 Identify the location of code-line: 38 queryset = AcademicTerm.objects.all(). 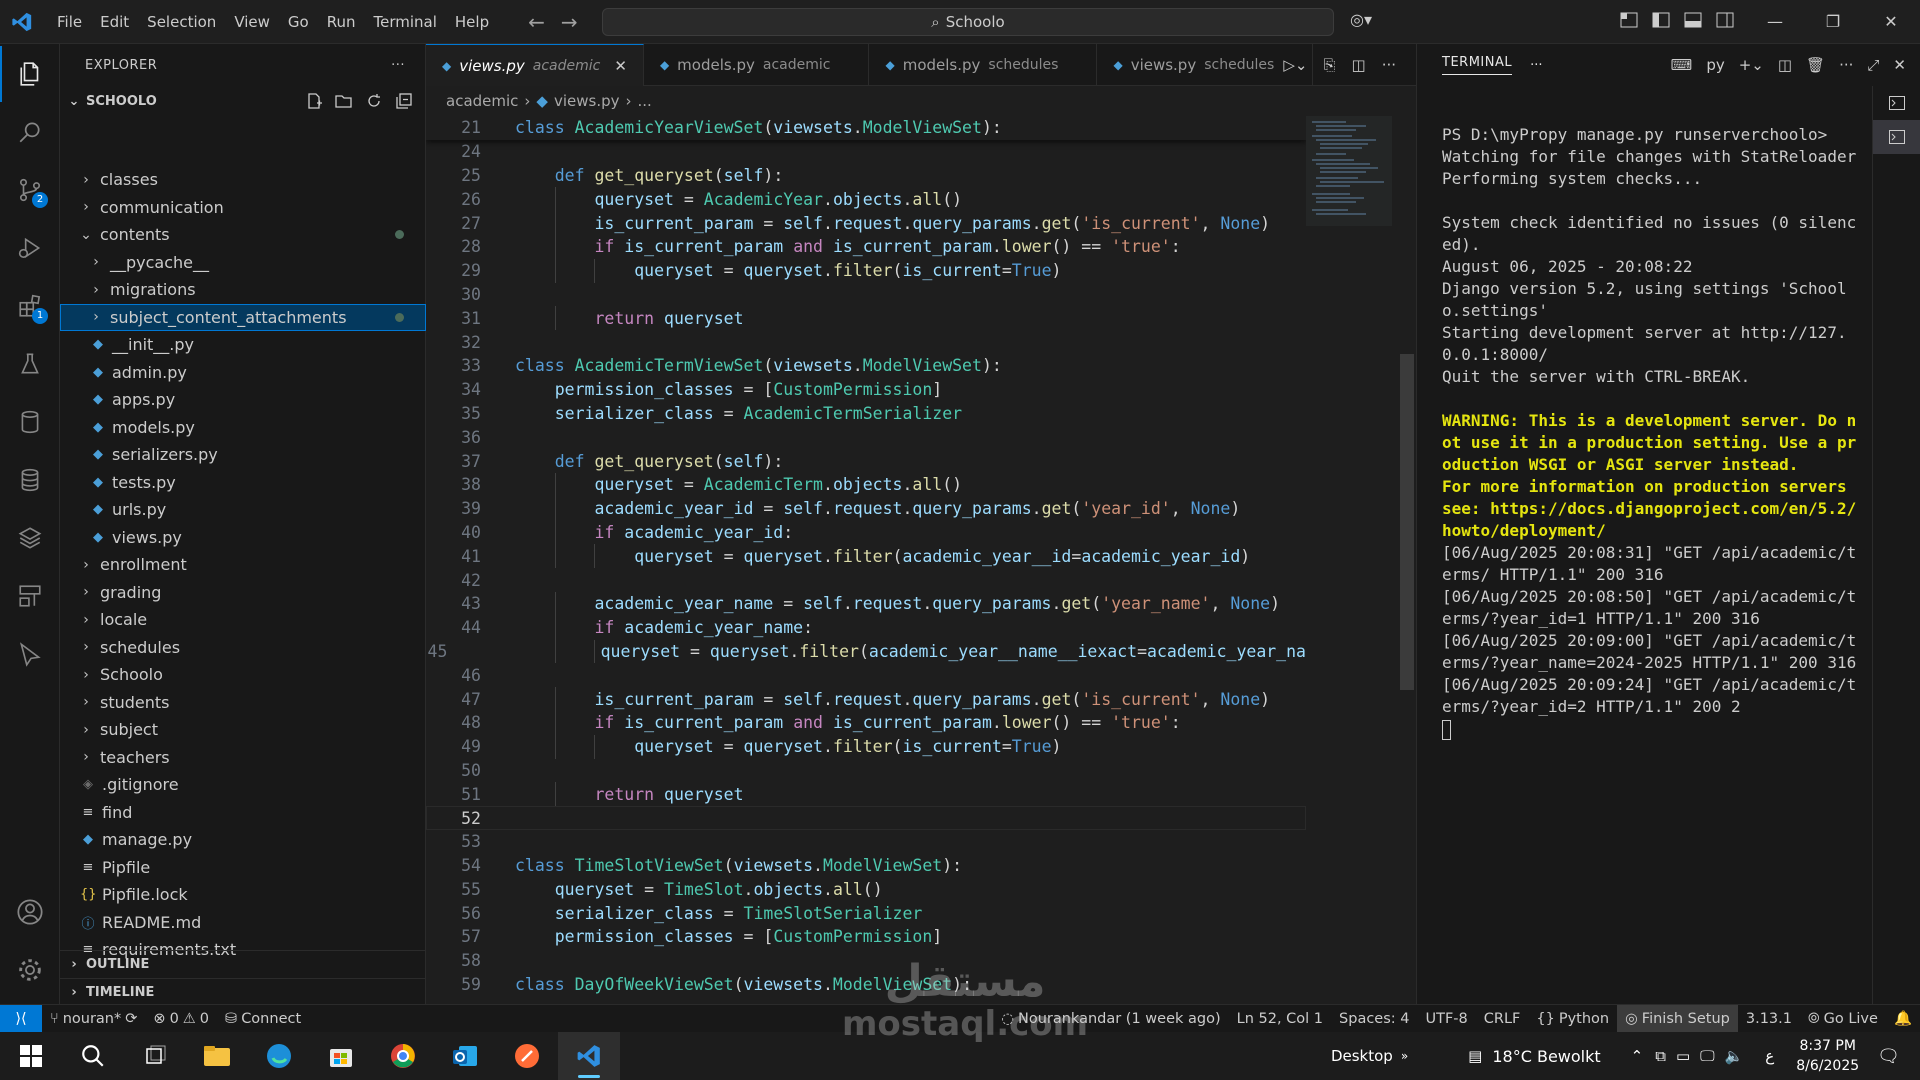
(866, 484).